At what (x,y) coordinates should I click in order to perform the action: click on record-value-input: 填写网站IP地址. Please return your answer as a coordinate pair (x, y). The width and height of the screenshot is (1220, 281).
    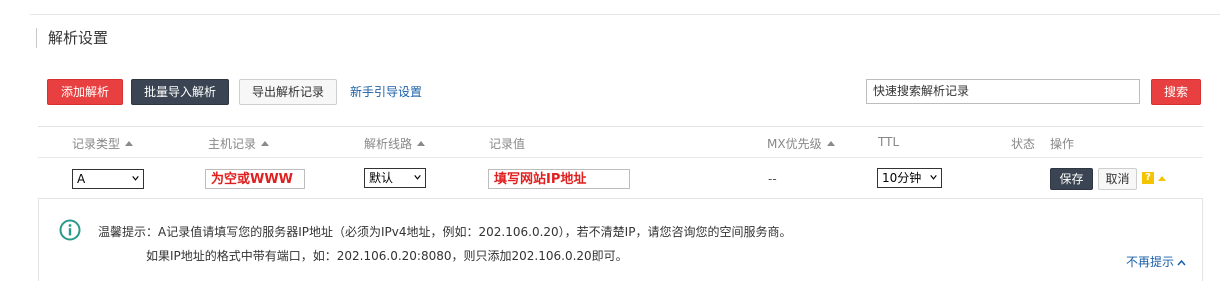
    Looking at the image, I should click on (559, 179).